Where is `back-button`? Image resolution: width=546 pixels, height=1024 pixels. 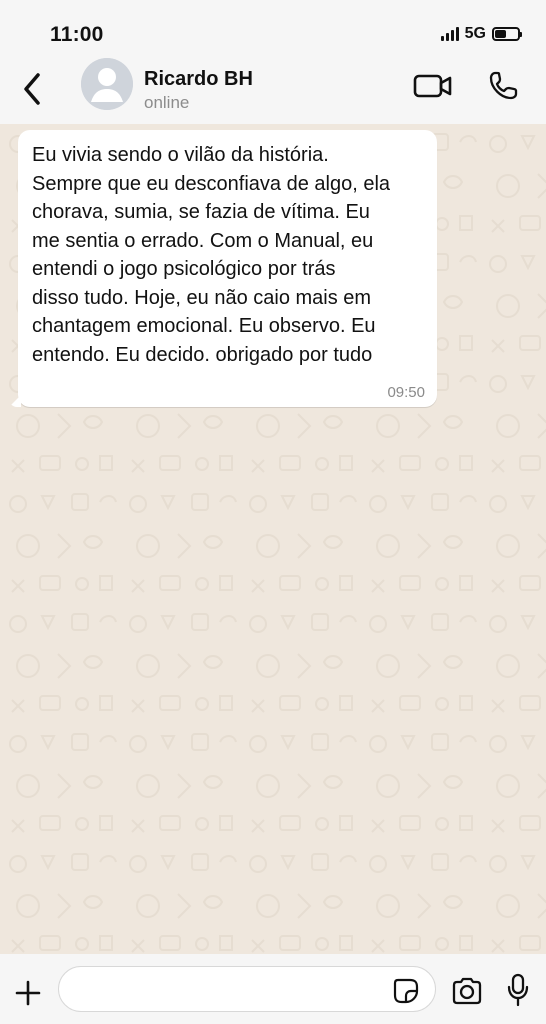 back-button is located at coordinates (32, 89).